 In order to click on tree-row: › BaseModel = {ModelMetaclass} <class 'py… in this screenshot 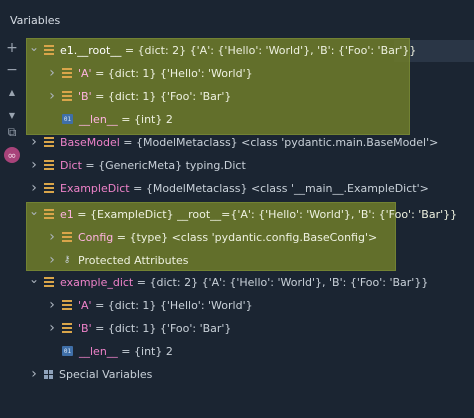, I will do `click(250, 142)`.